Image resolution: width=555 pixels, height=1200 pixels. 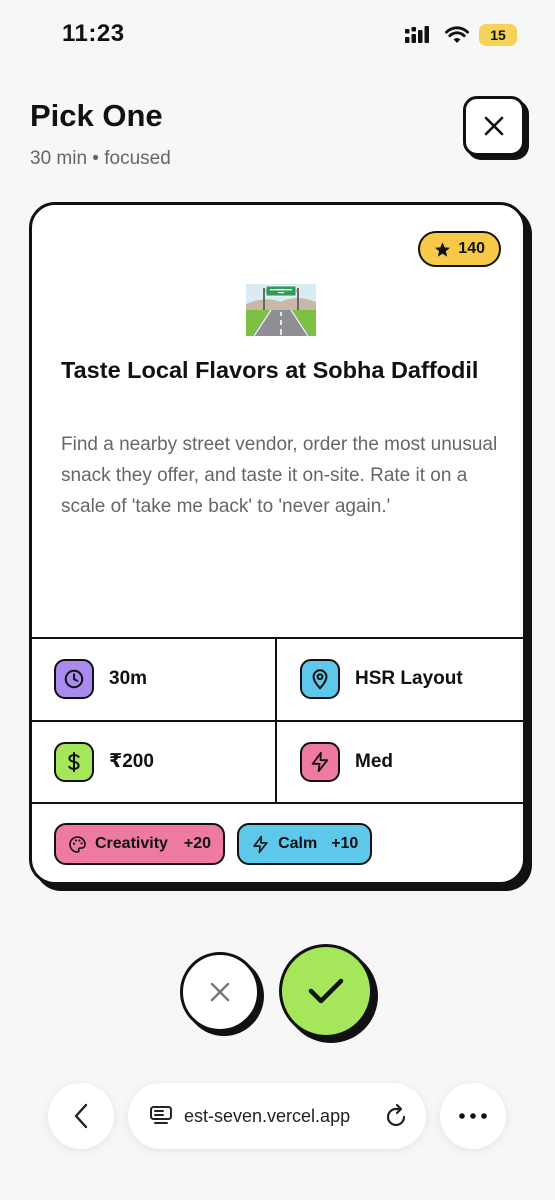 What do you see at coordinates (409, 679) in the screenshot?
I see `location-value: HSR Layout` at bounding box center [409, 679].